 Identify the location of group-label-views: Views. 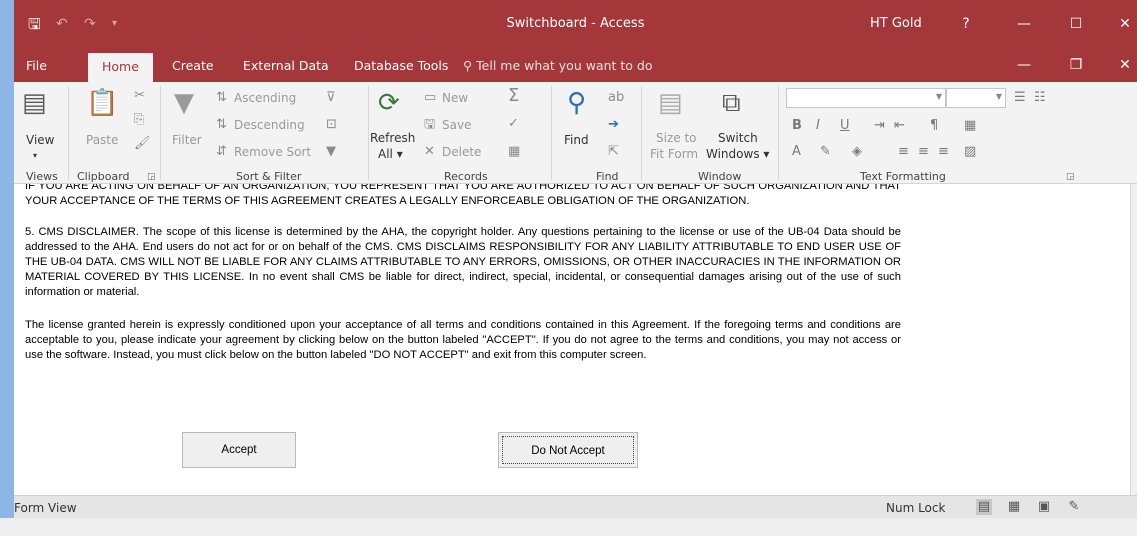
(42, 176).